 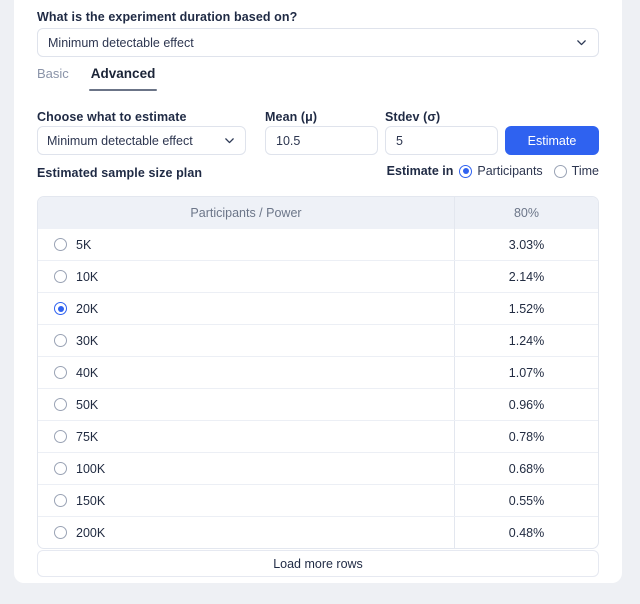 What do you see at coordinates (246, 213) in the screenshot?
I see `column-header-participants: Participants / Power` at bounding box center [246, 213].